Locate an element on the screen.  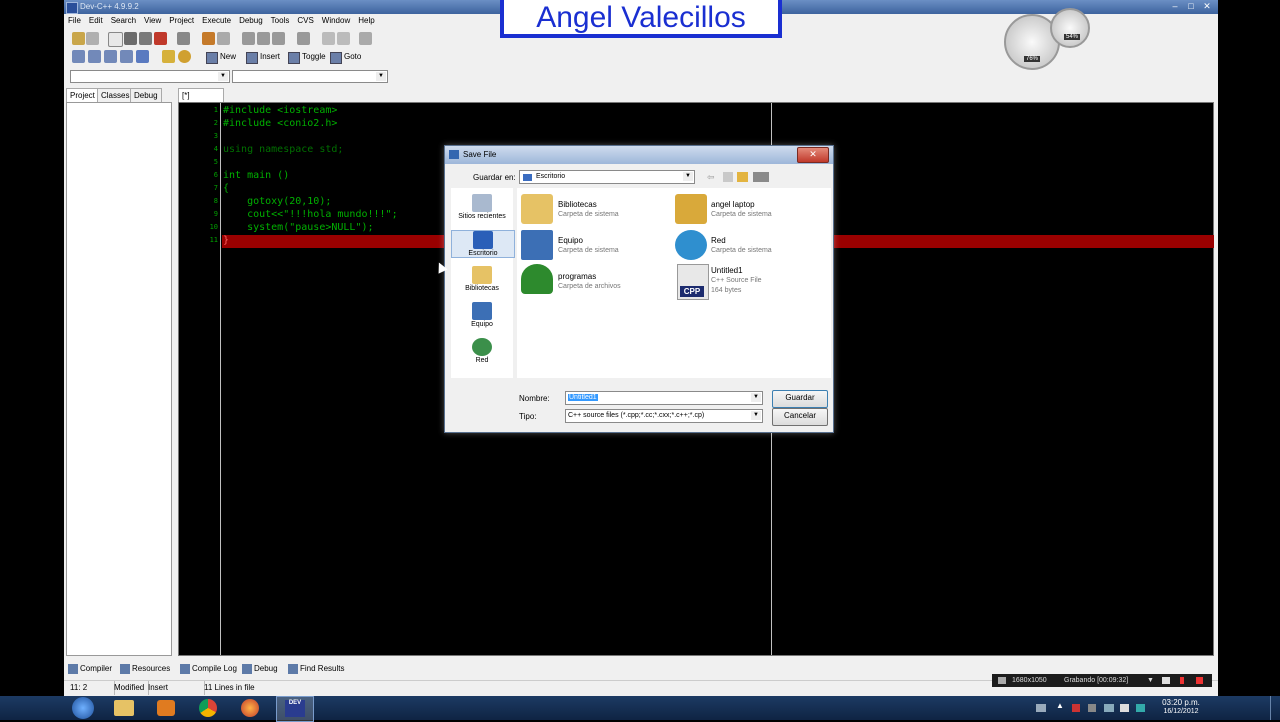
print-icon is located at coordinates (183, 38).